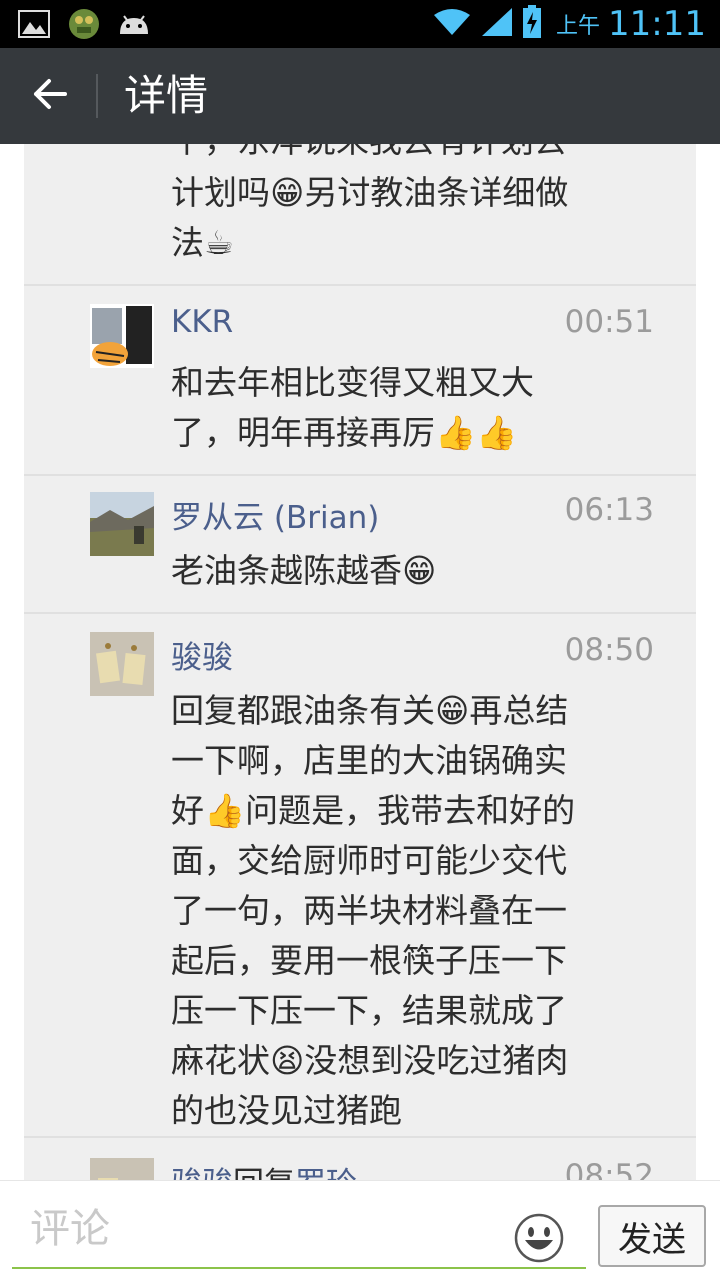 The height and width of the screenshot is (1281, 720). What do you see at coordinates (134, 24) in the screenshot?
I see `android-icon` at bounding box center [134, 24].